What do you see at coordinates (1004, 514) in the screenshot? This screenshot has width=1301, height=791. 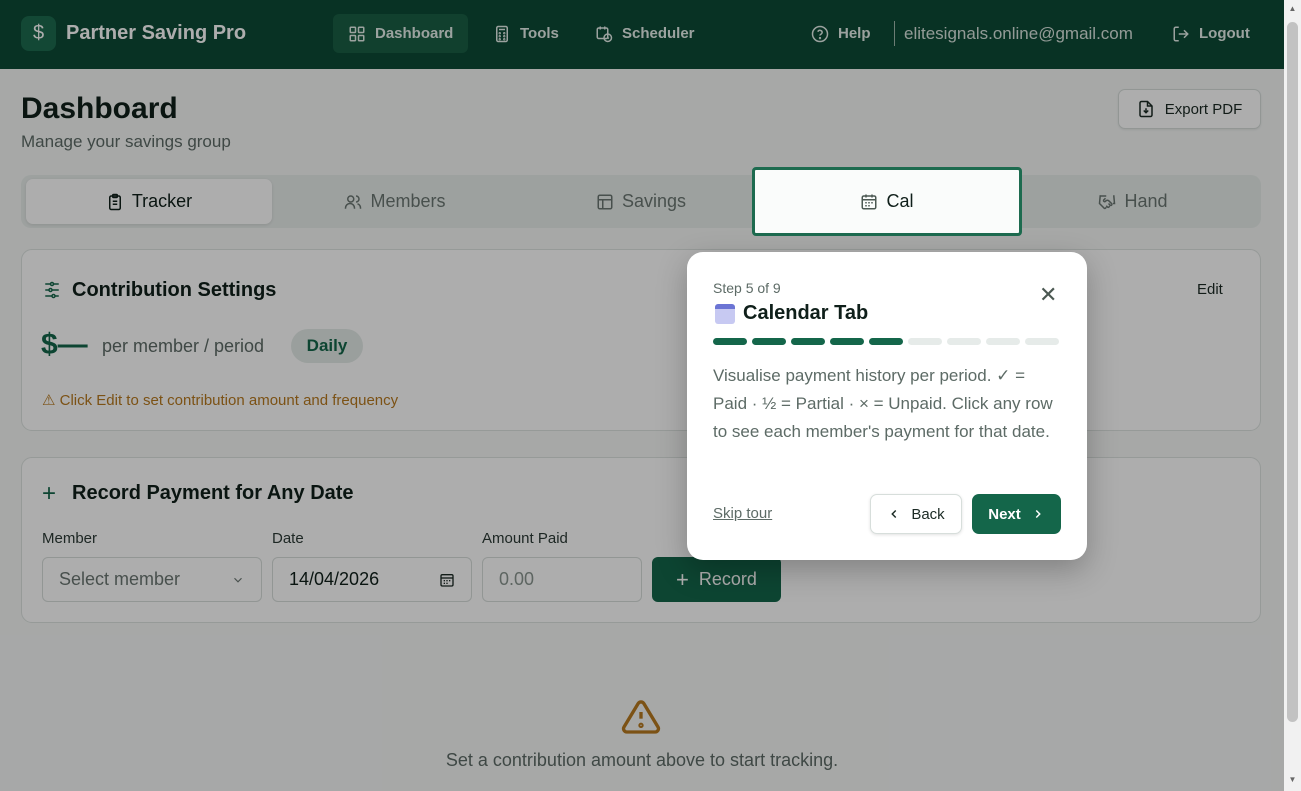 I see `next-label: Next` at bounding box center [1004, 514].